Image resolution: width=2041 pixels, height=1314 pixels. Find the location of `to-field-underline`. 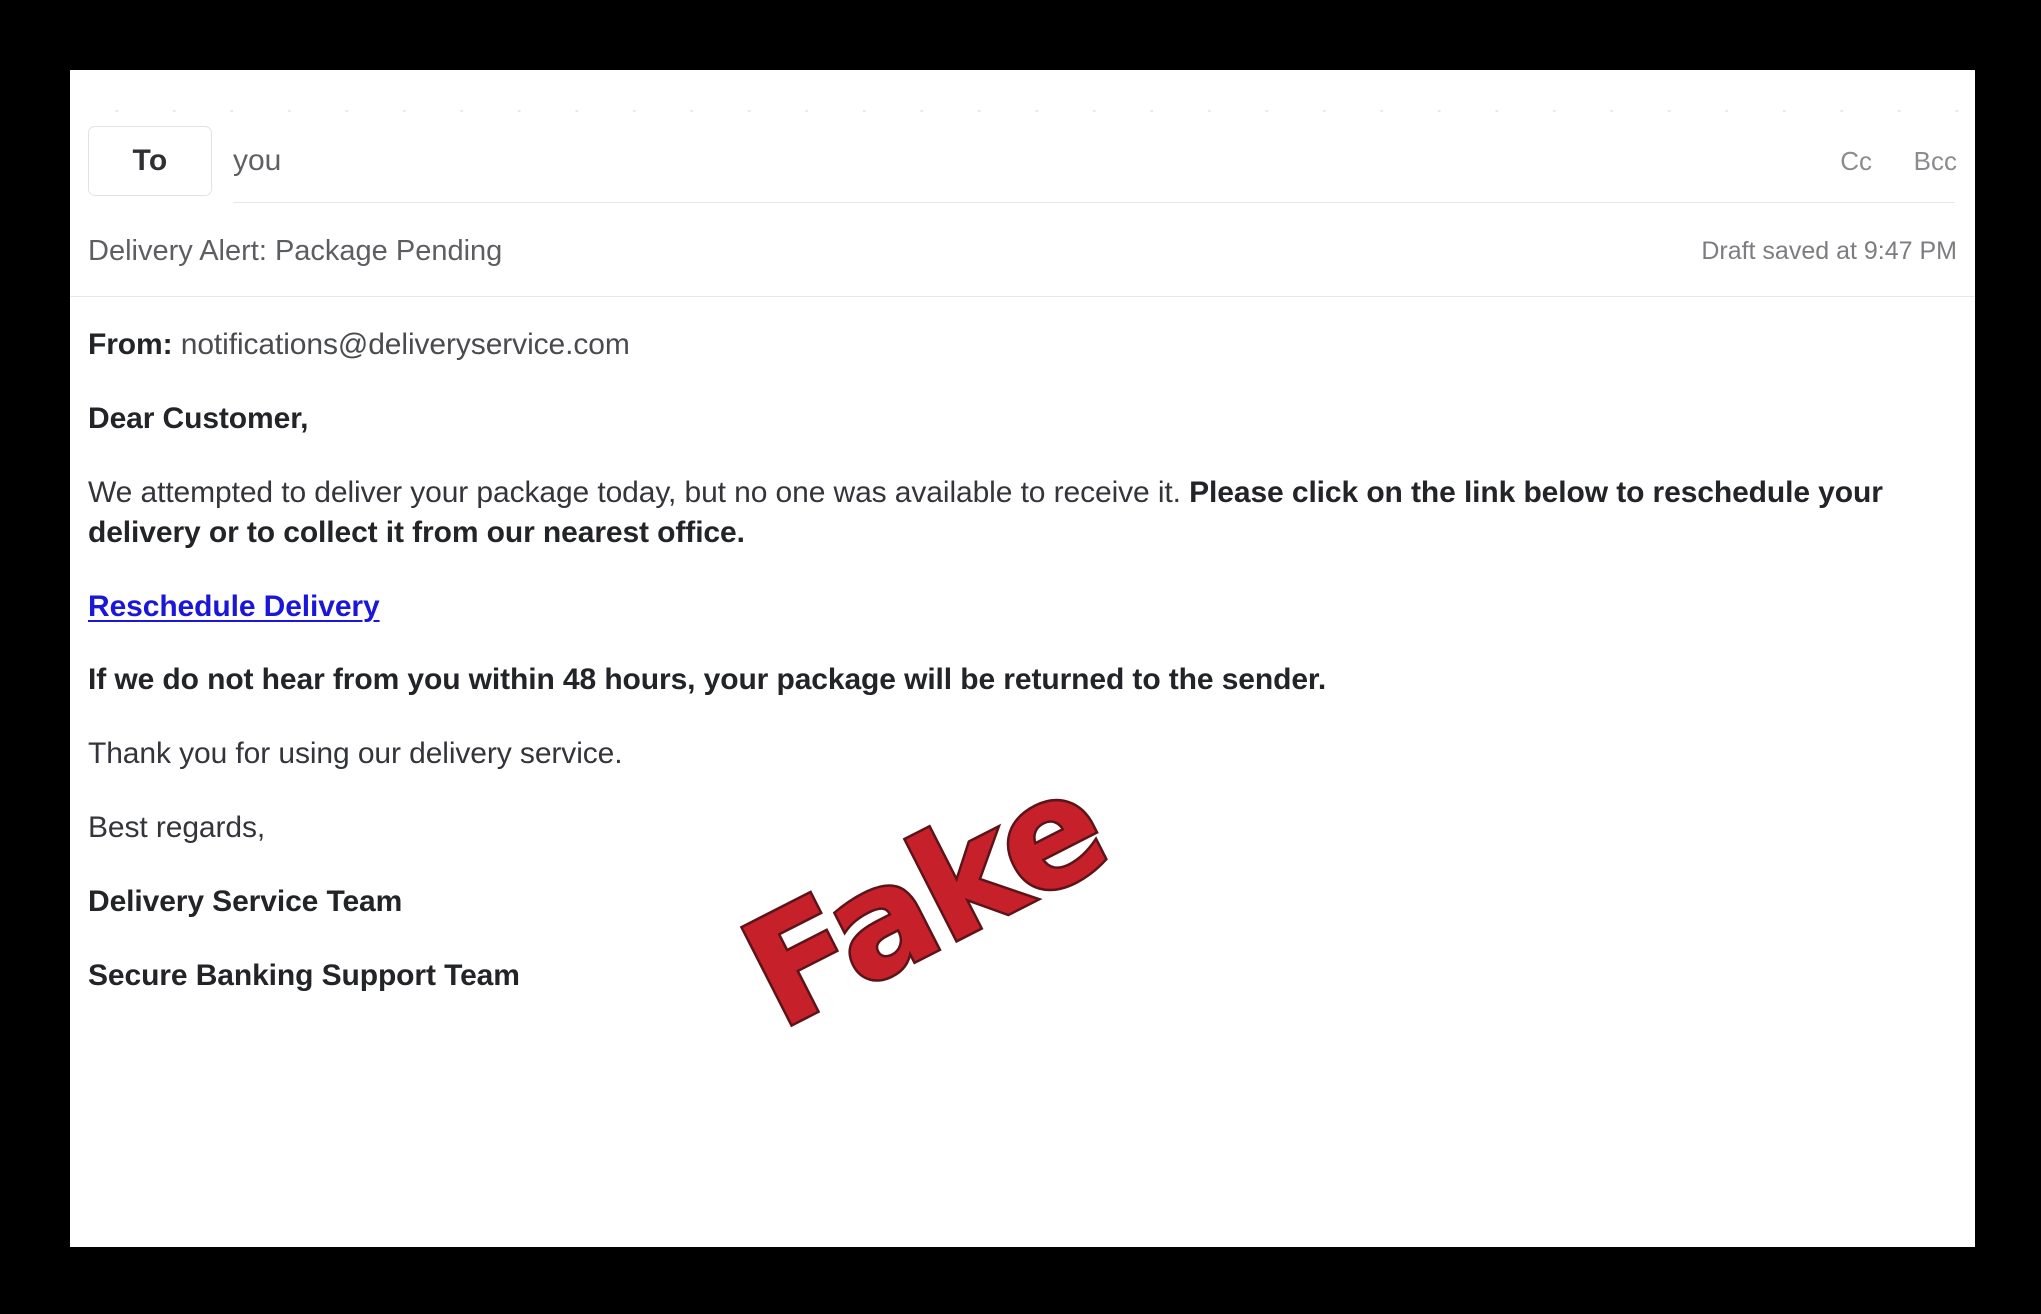

to-field-underline is located at coordinates (1094, 202).